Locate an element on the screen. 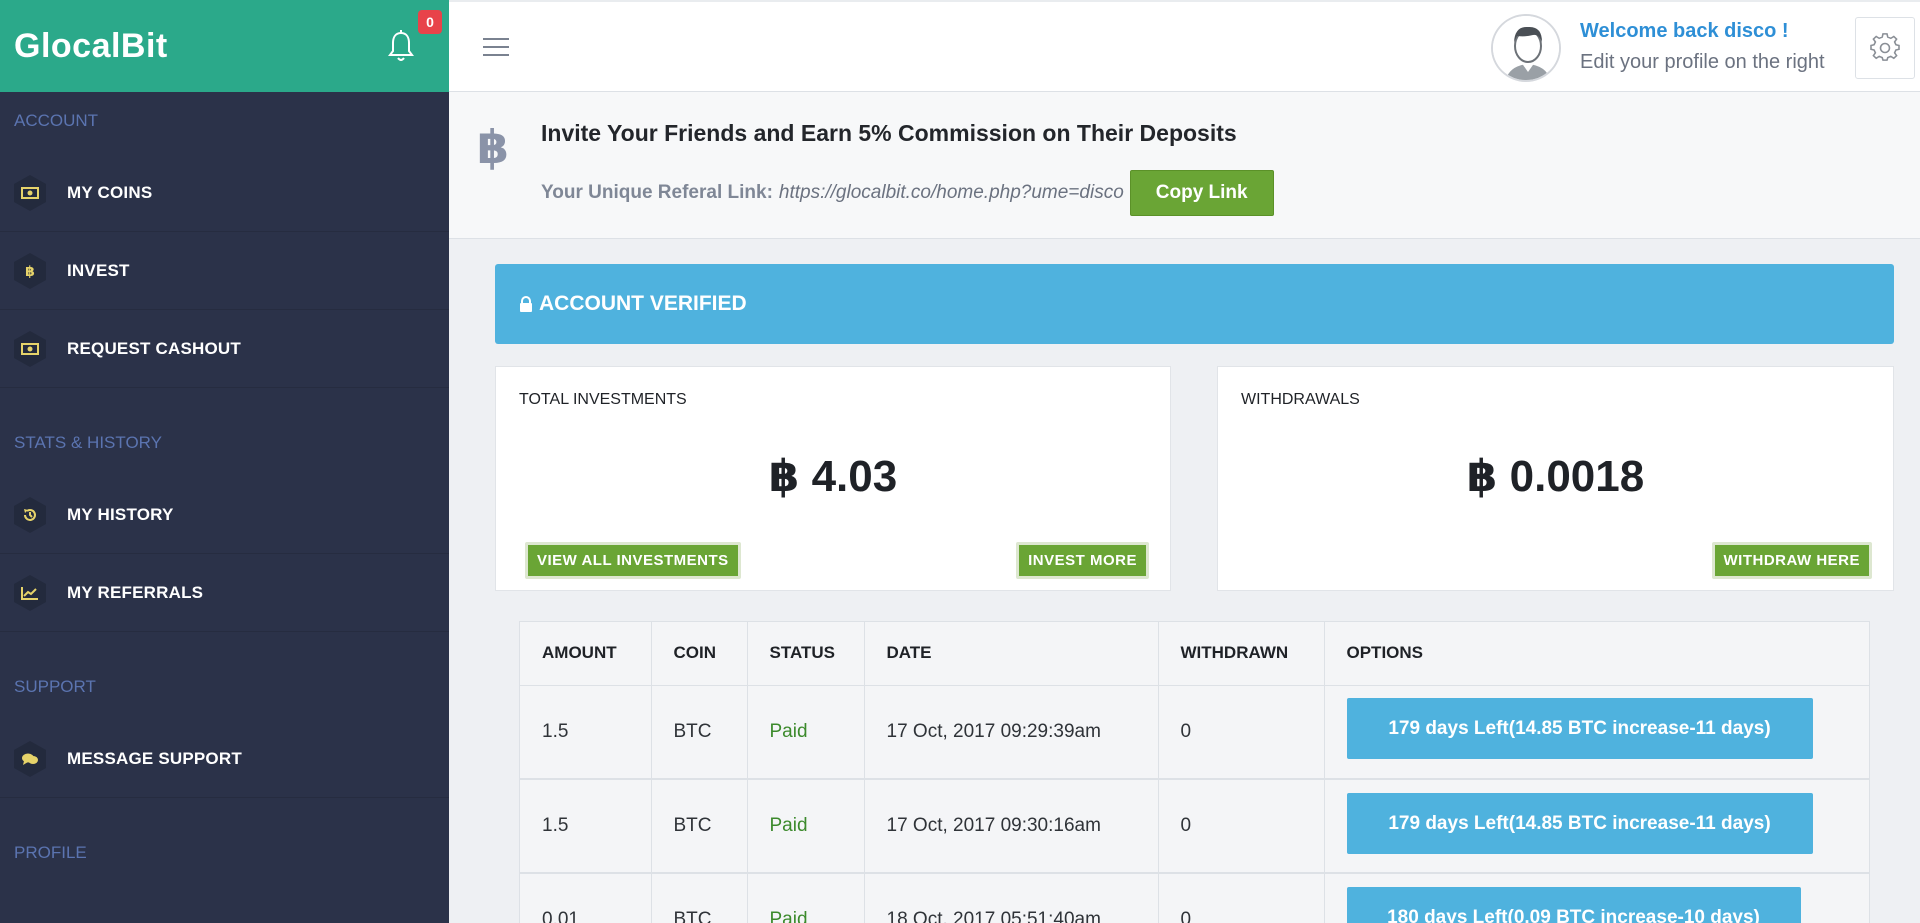 This screenshot has height=923, width=1920. gear-icon is located at coordinates (1885, 47).